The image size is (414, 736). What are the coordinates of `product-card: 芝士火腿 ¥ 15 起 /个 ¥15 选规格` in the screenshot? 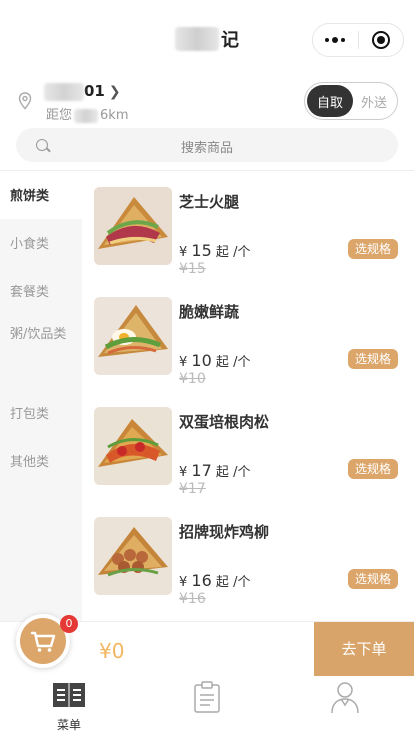 It's located at (248, 226).